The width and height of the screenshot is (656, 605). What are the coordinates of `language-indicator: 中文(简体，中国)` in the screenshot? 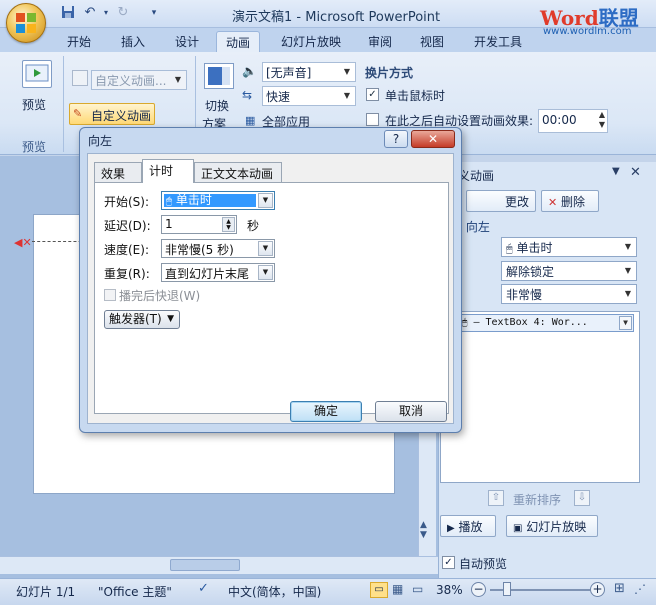 It's located at (274, 591).